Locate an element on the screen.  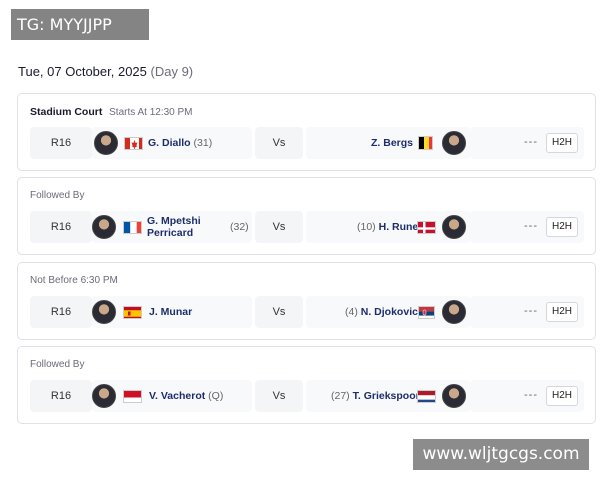
player2-name: (4) N. Djokovic is located at coordinates (381, 312).